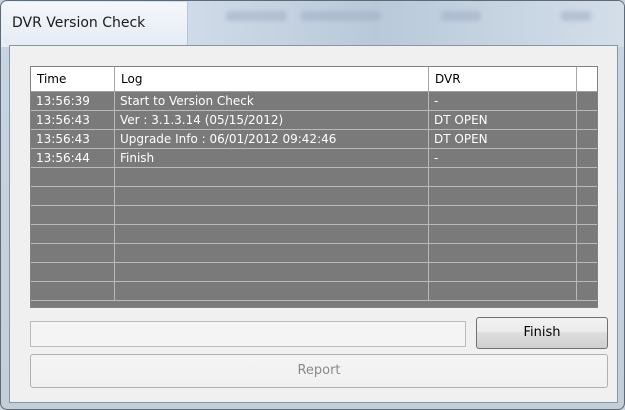 This screenshot has height=410, width=625. Describe the element at coordinates (587, 79) in the screenshot. I see `column-header-extra` at that location.